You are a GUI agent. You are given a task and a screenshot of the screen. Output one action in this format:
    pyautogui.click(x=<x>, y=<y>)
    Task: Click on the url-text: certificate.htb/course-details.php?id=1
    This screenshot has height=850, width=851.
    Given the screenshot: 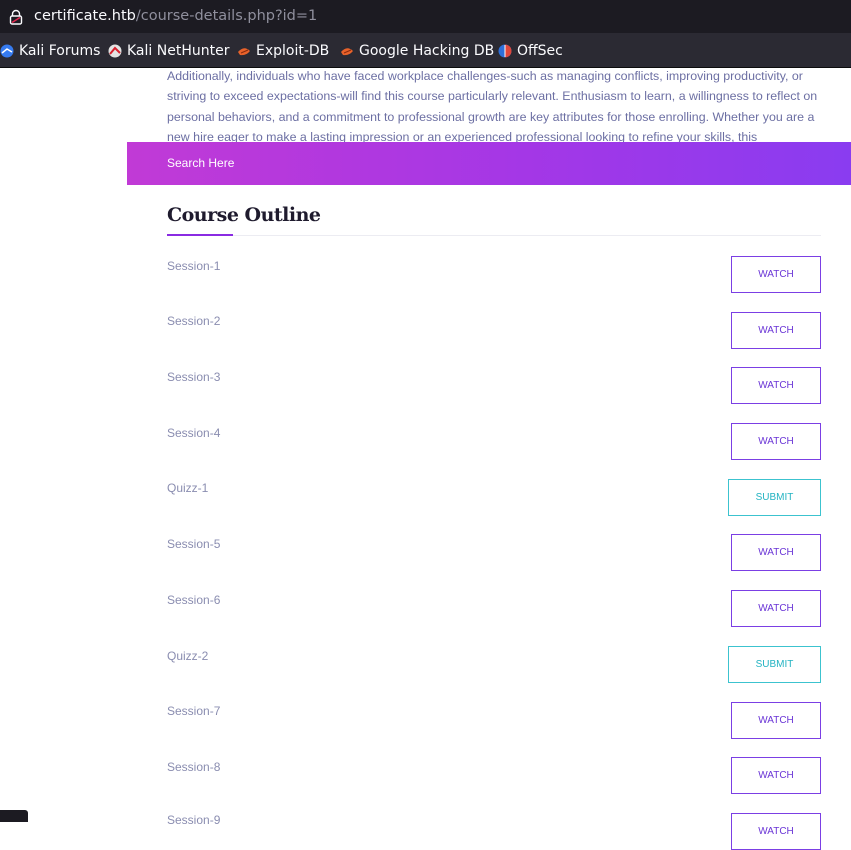 What is the action you would take?
    pyautogui.click(x=175, y=16)
    